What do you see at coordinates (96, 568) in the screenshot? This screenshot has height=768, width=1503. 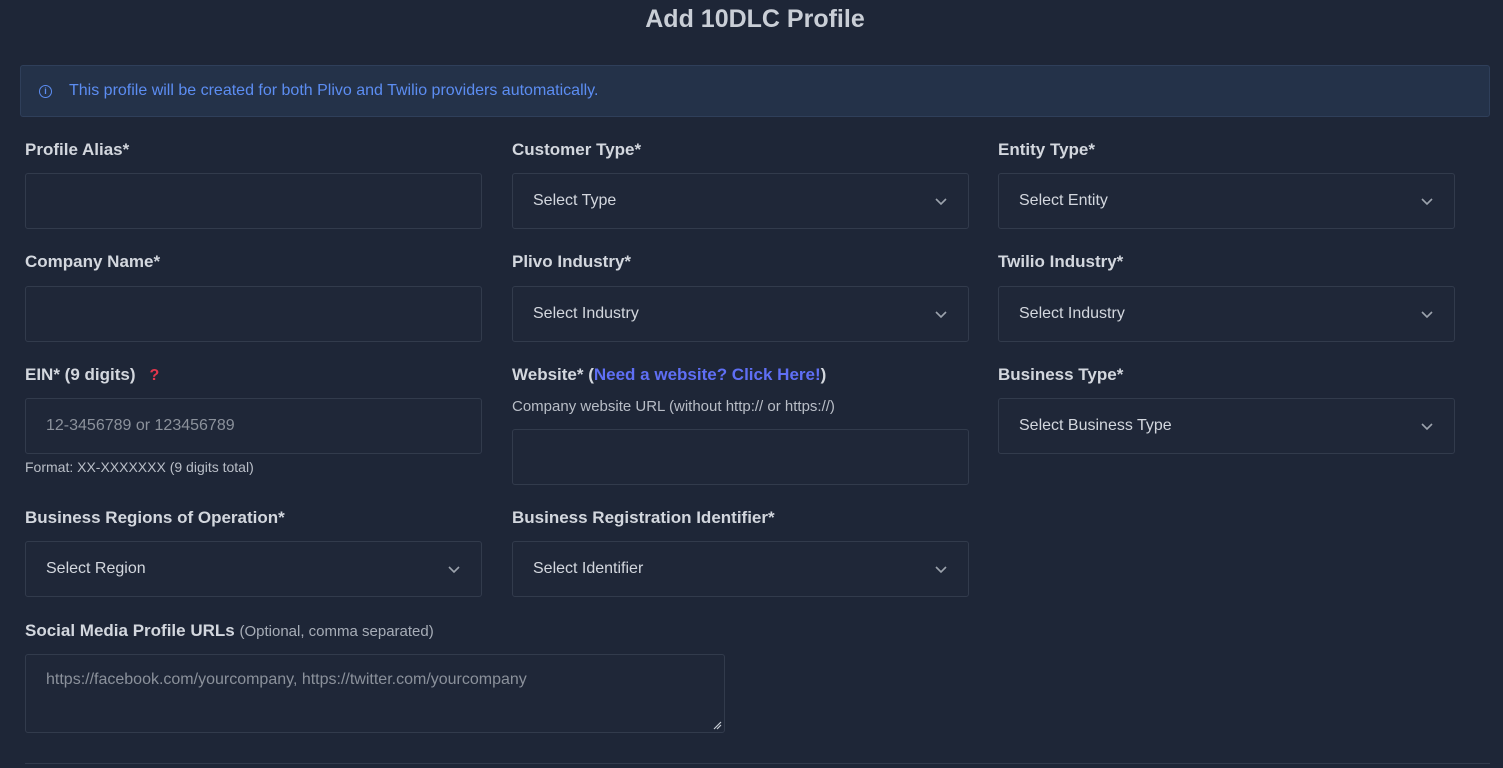 I see `business-regions-selected: Select Region` at bounding box center [96, 568].